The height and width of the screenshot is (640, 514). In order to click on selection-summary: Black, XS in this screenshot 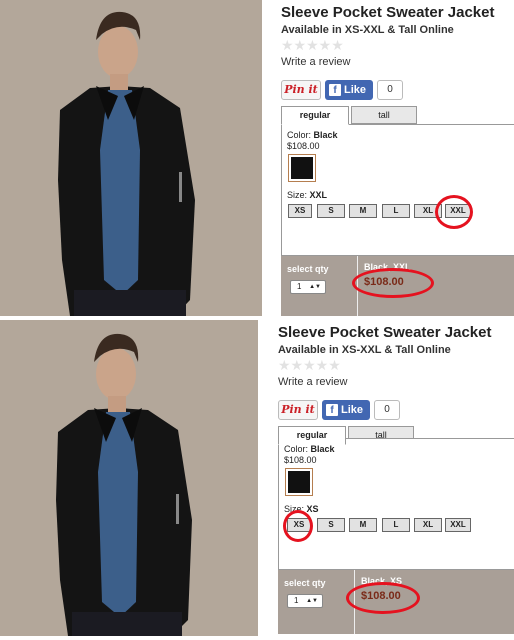, I will do `click(382, 581)`.